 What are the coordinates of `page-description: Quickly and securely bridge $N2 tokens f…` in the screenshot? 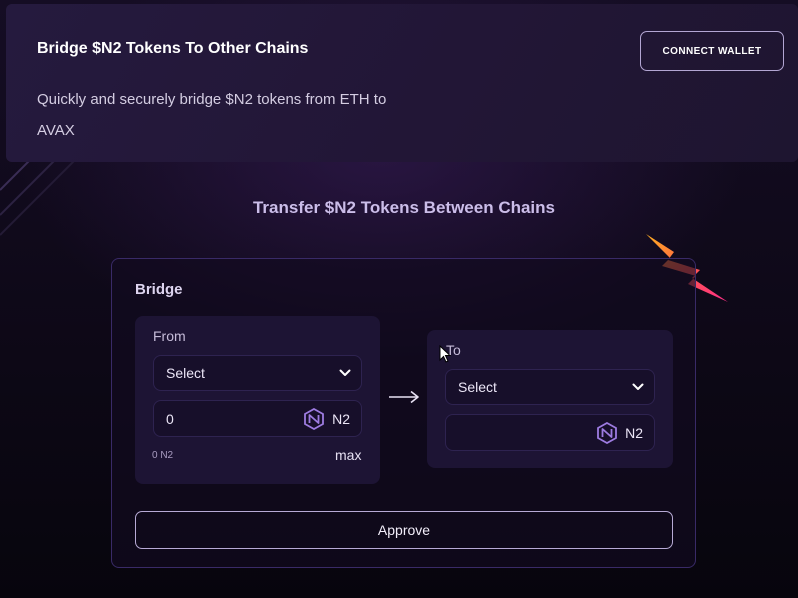 It's located at (212, 115).